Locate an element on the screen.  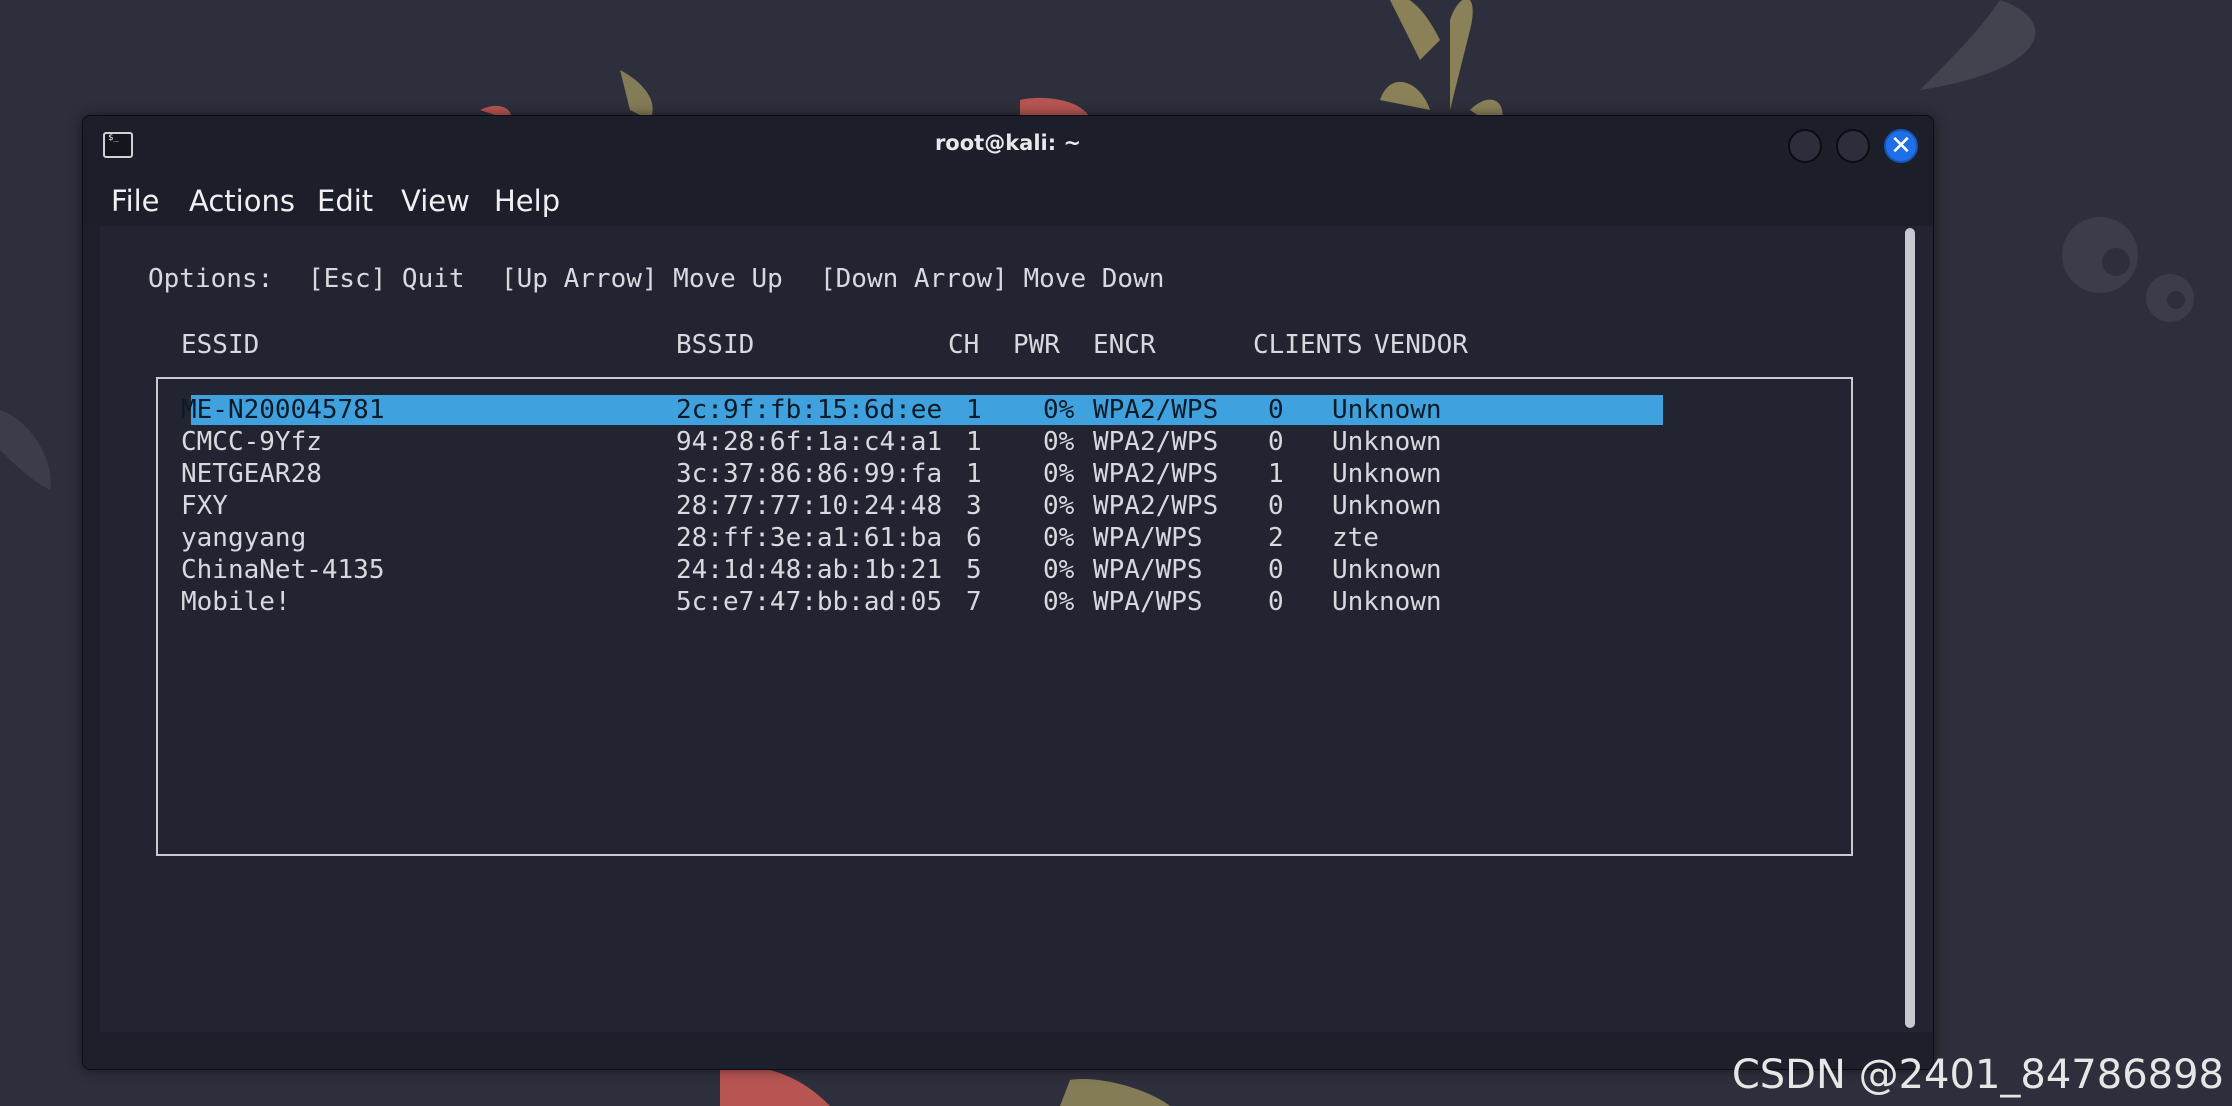
network-row: yangyang 28:ff:3e:a1:61:ba 6 0% WPA/WPS 2 zte is located at coordinates (983, 539).